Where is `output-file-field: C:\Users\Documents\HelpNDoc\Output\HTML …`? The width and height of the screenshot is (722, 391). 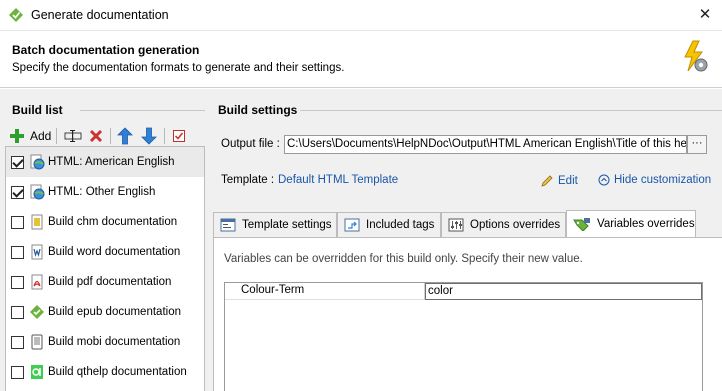
output-file-field: C:\Users\Documents\HelpNDoc\Output\HTML … is located at coordinates (485, 144).